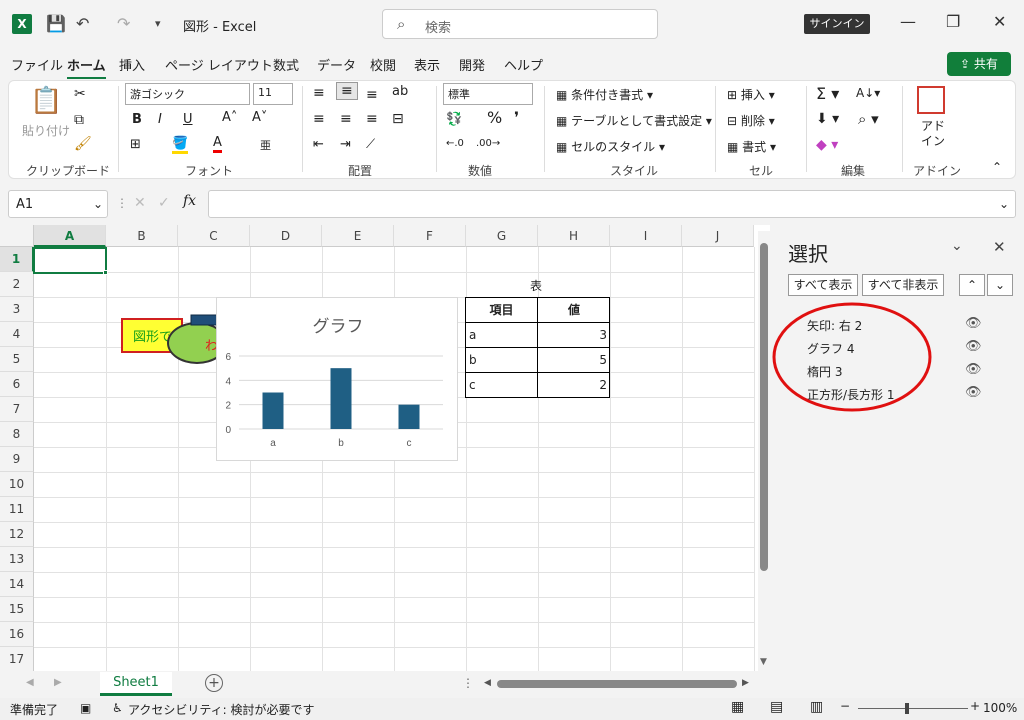  What do you see at coordinates (17, 359) in the screenshot?
I see `row-header: 5` at bounding box center [17, 359].